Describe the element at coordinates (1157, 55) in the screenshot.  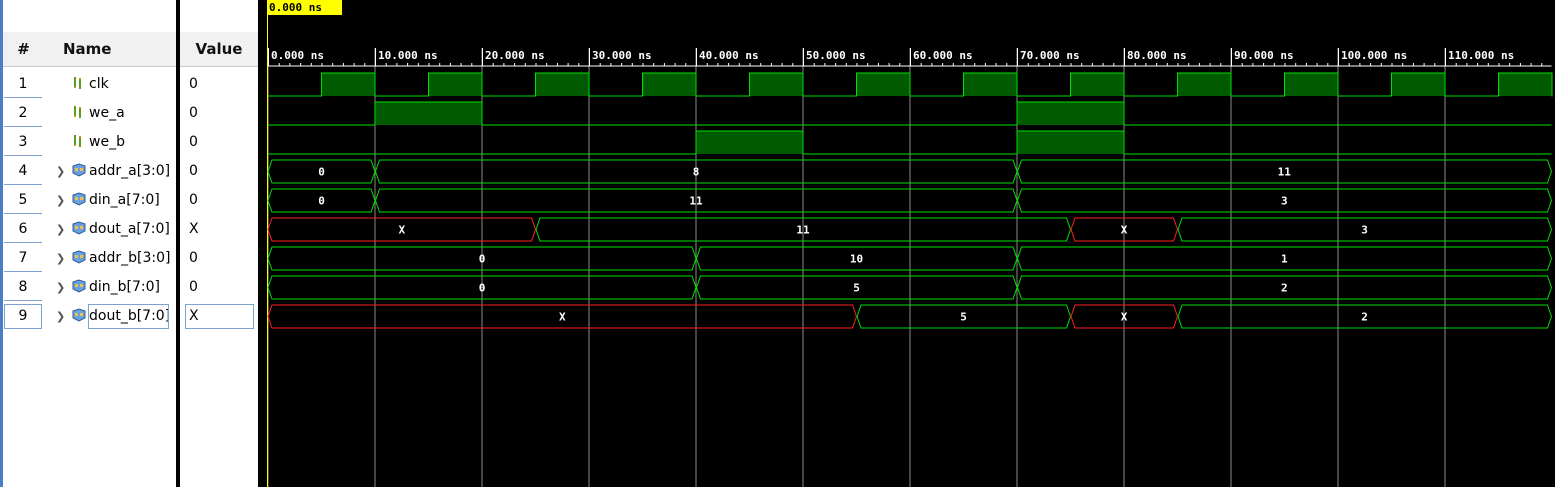
I see `time-tick-label: 80.000 ns` at that location.